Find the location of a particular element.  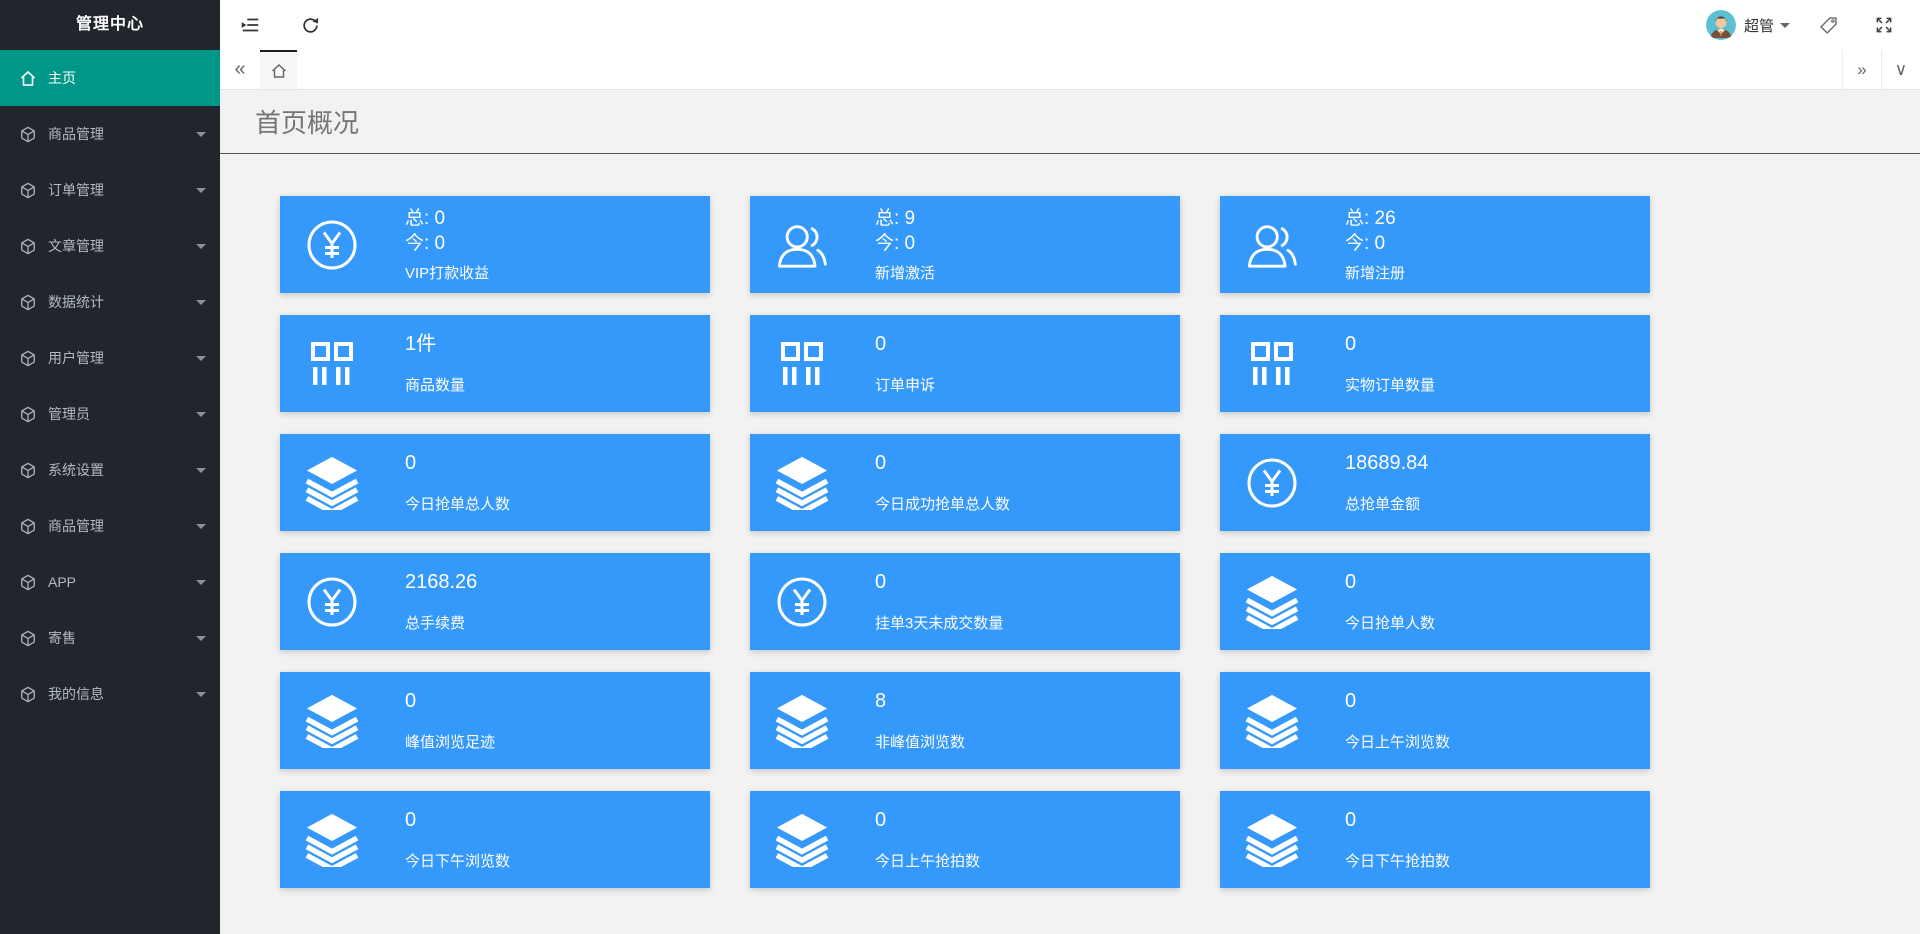

fullscreen-icon is located at coordinates (1884, 25).